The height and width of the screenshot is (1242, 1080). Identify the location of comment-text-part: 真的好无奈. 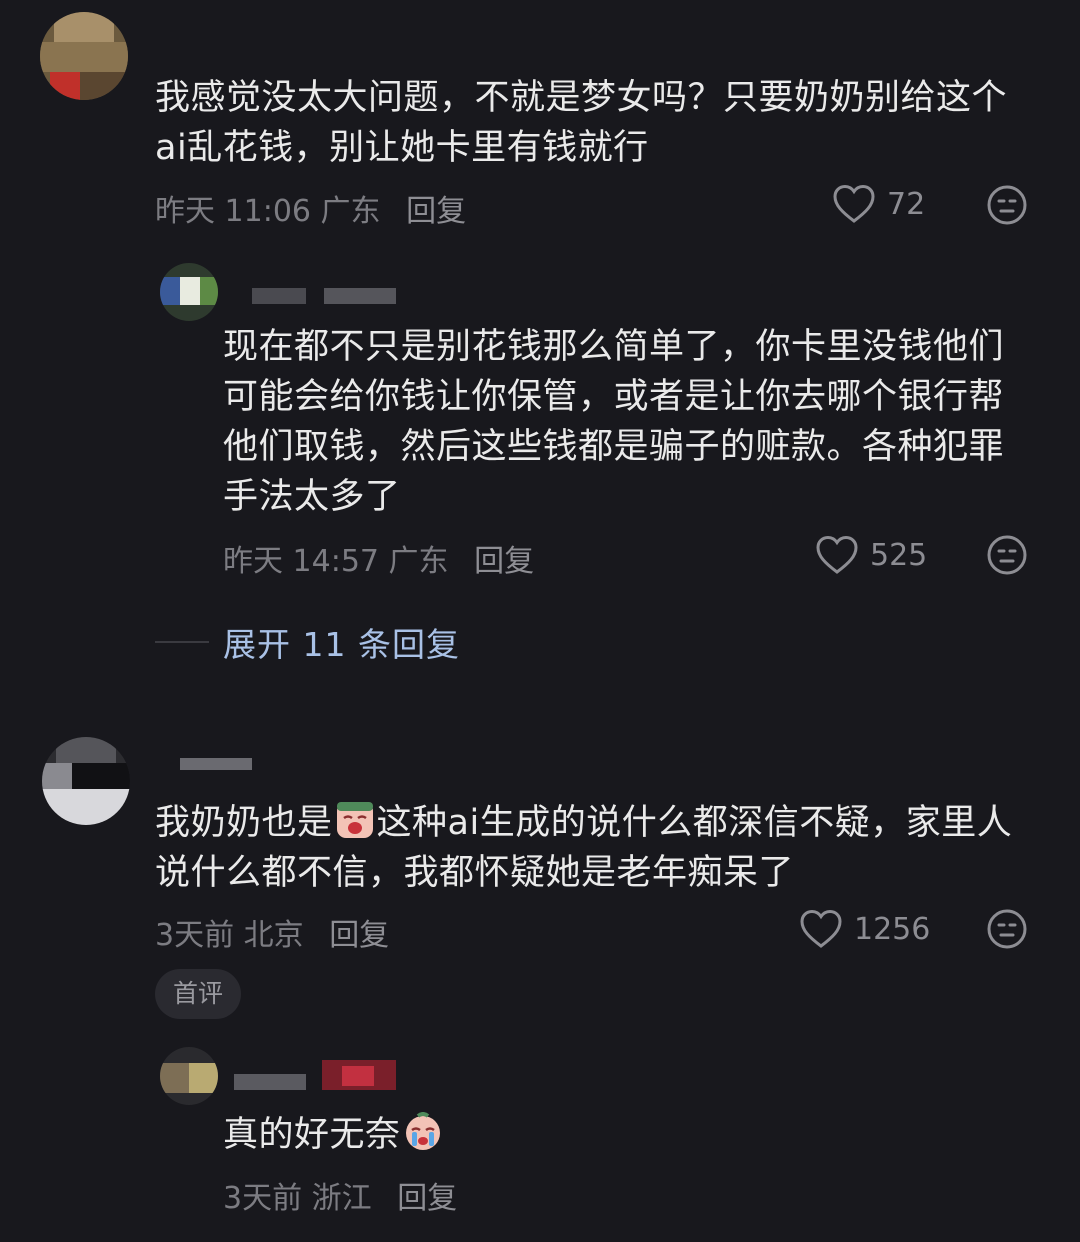
(312, 1135).